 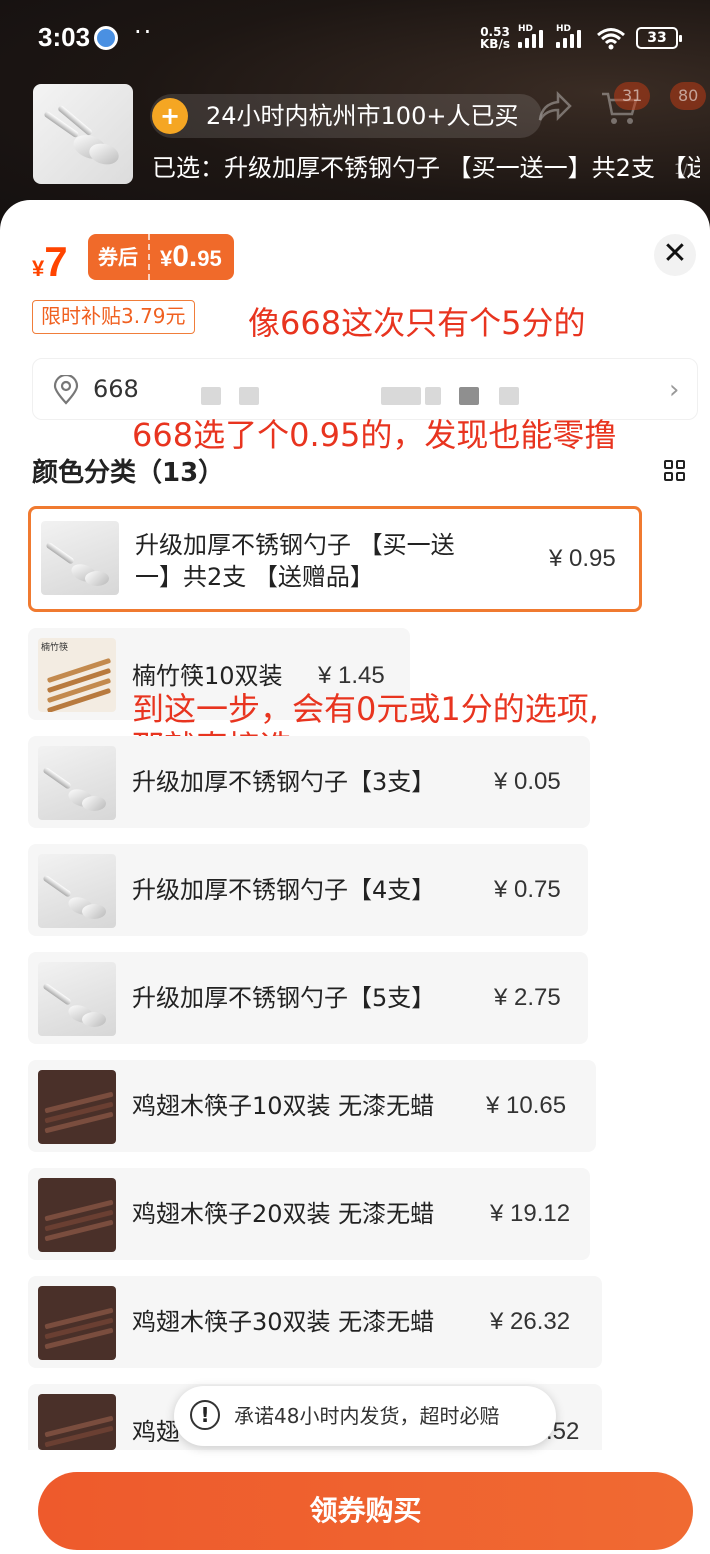 I want to click on sku-option: 升级加厚不锈钢勺子【5支】 ¥ 2.75, so click(x=308, y=998).